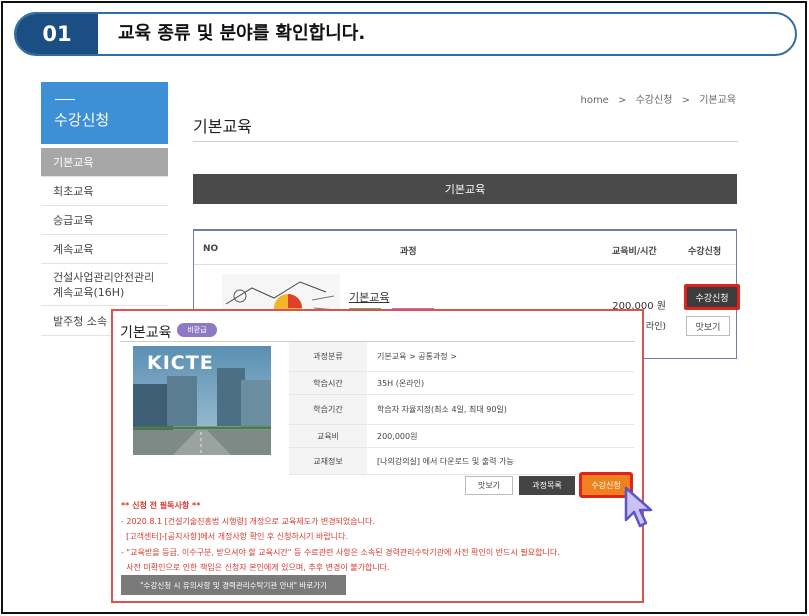 Image resolution: width=809 pixels, height=616 pixels. What do you see at coordinates (82, 120) in the screenshot?
I see `sidebar-title: 수강신청` at bounding box center [82, 120].